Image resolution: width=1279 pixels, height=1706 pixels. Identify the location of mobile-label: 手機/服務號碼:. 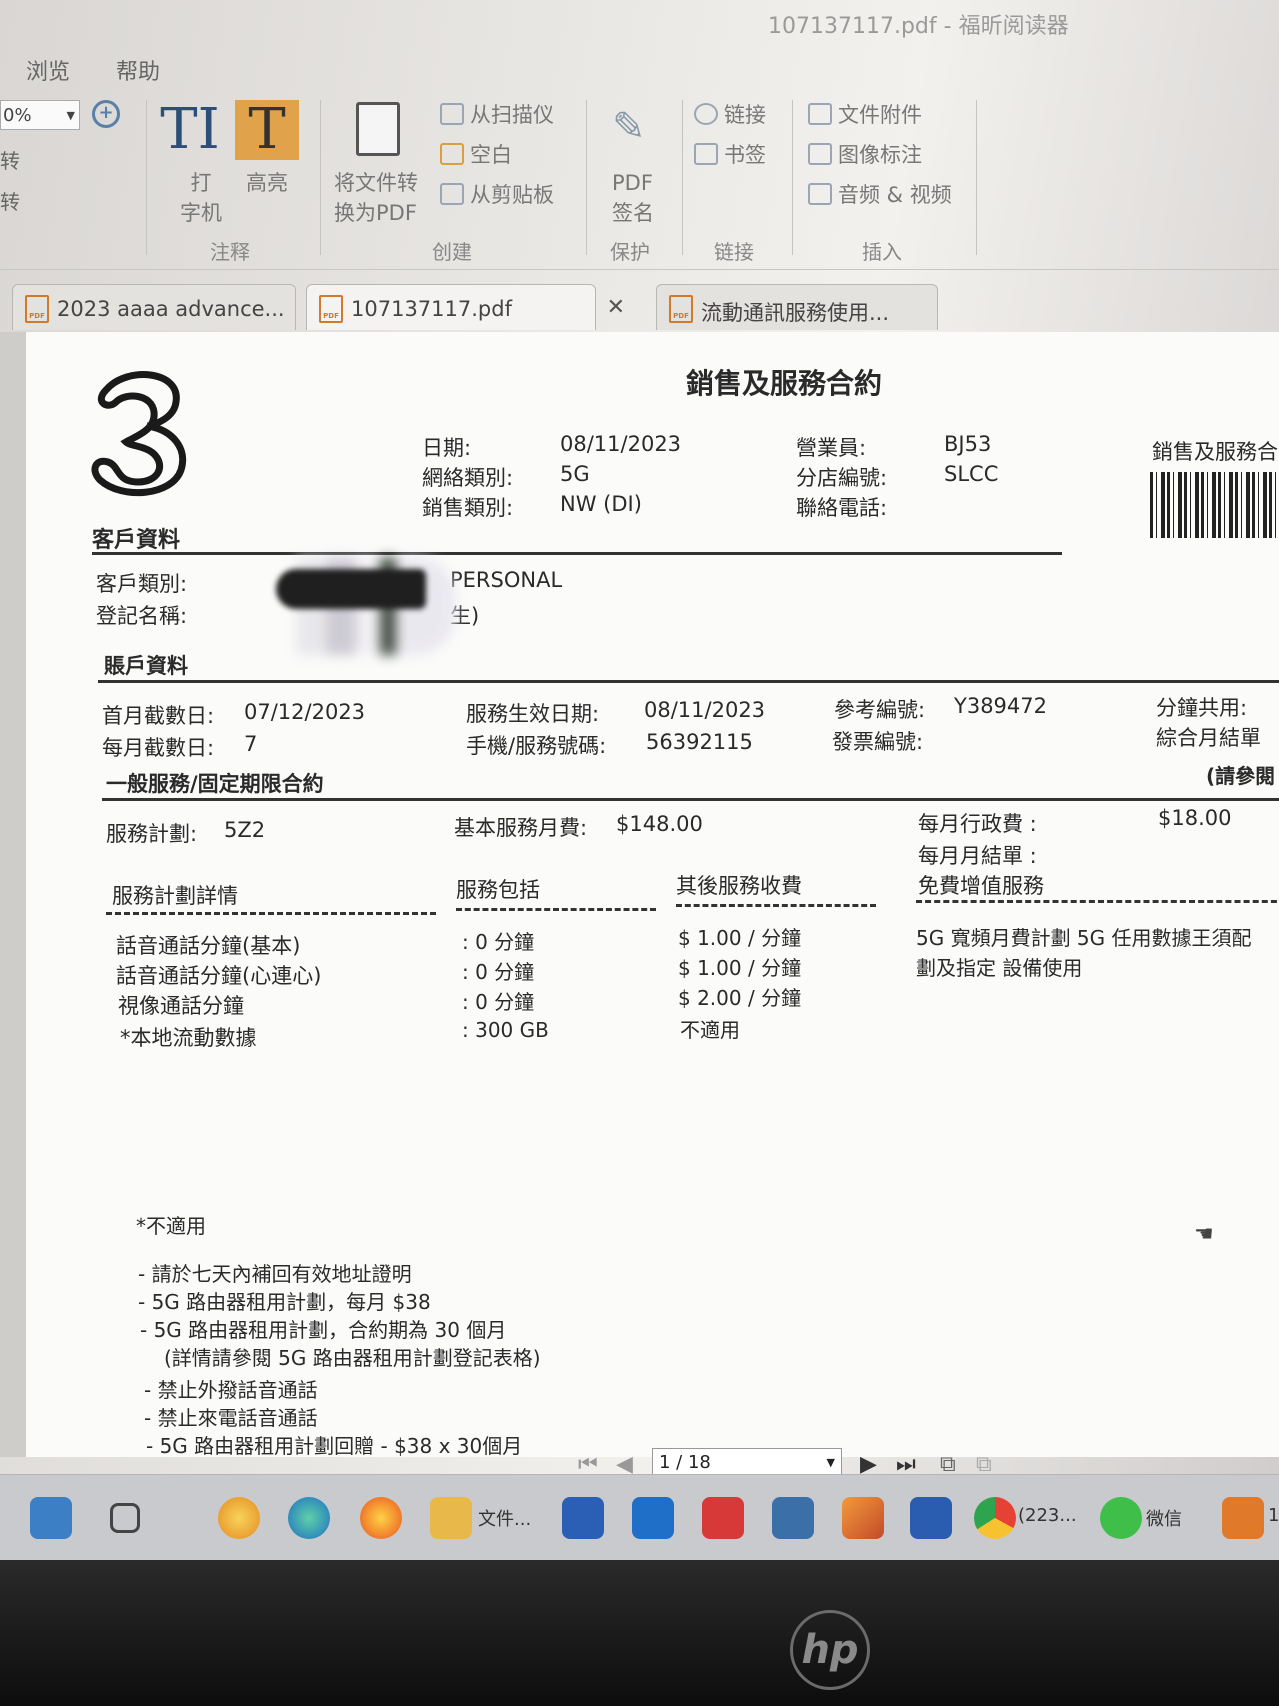
(536, 746).